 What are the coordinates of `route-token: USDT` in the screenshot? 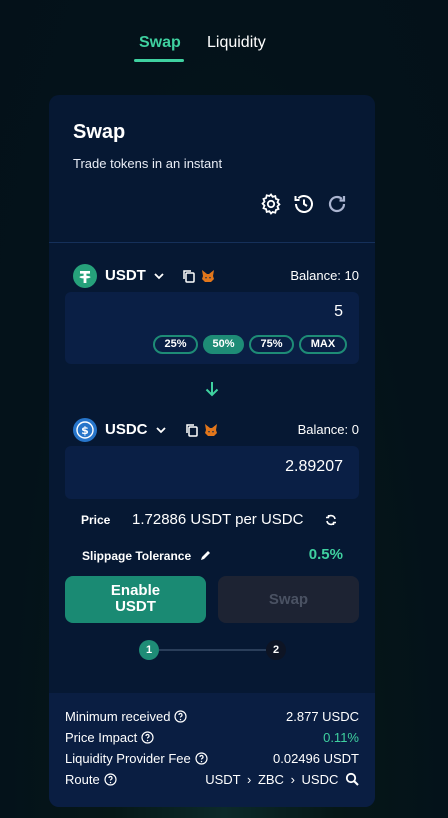 It's located at (223, 779).